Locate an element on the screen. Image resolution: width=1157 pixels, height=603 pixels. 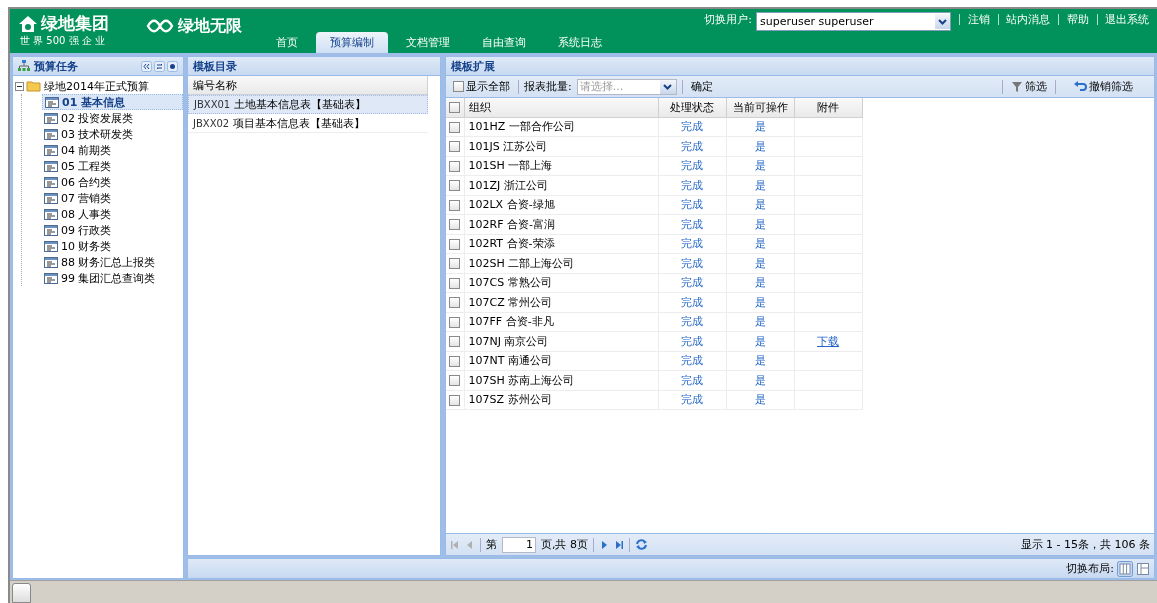
header-link: 帮助 is located at coordinates (1077, 19).